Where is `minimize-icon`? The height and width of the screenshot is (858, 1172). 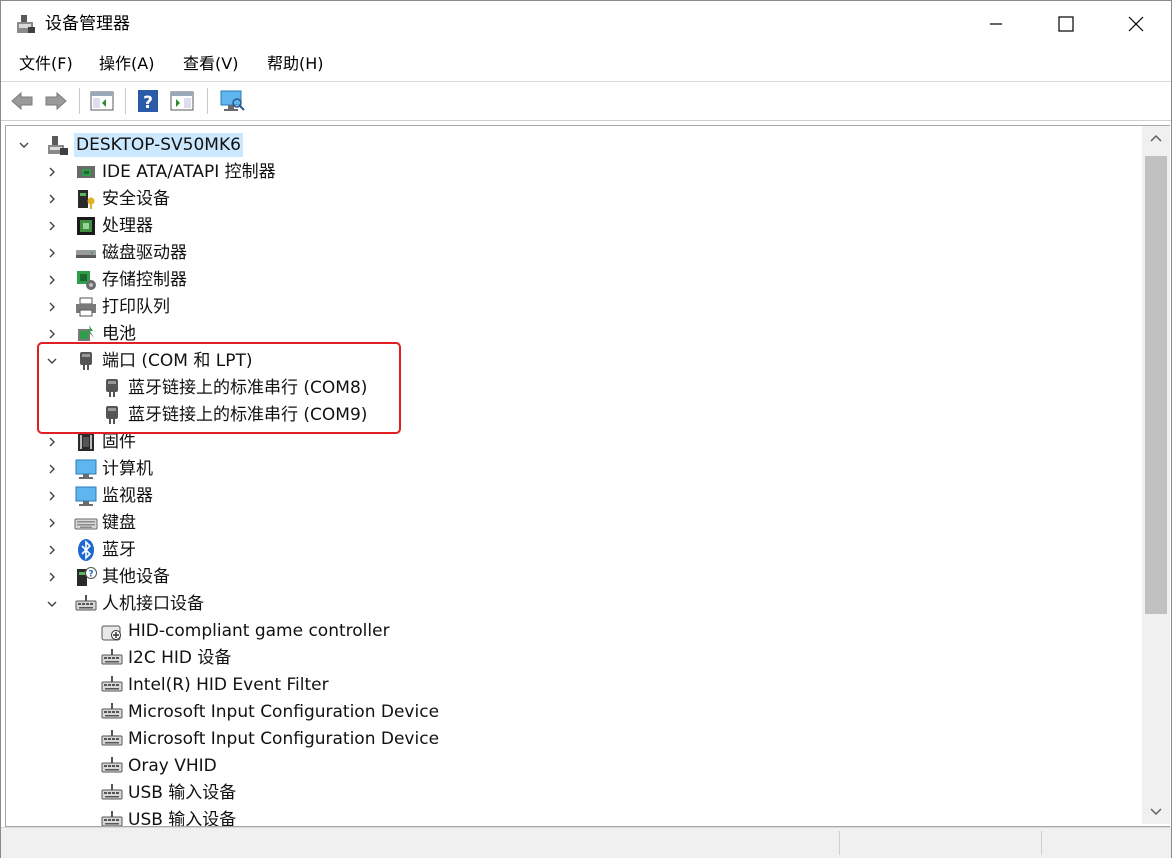
minimize-icon is located at coordinates (996, 24).